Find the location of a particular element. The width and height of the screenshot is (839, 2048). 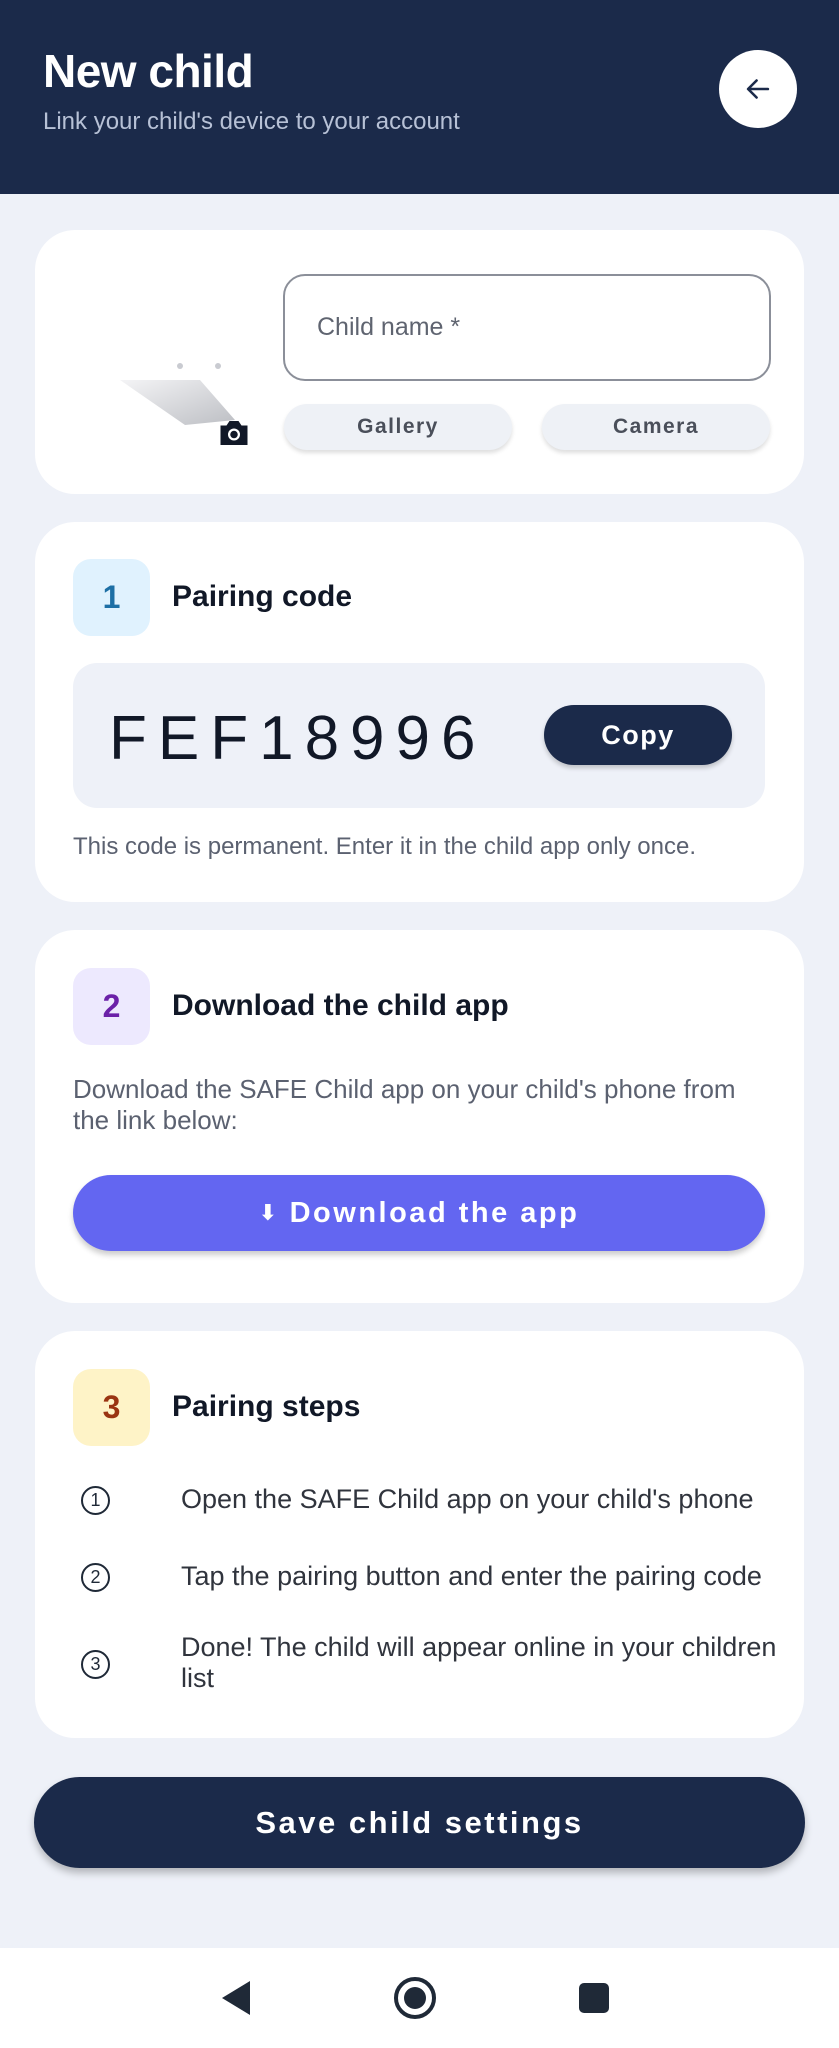

step-badge: 2 is located at coordinates (111, 1006).